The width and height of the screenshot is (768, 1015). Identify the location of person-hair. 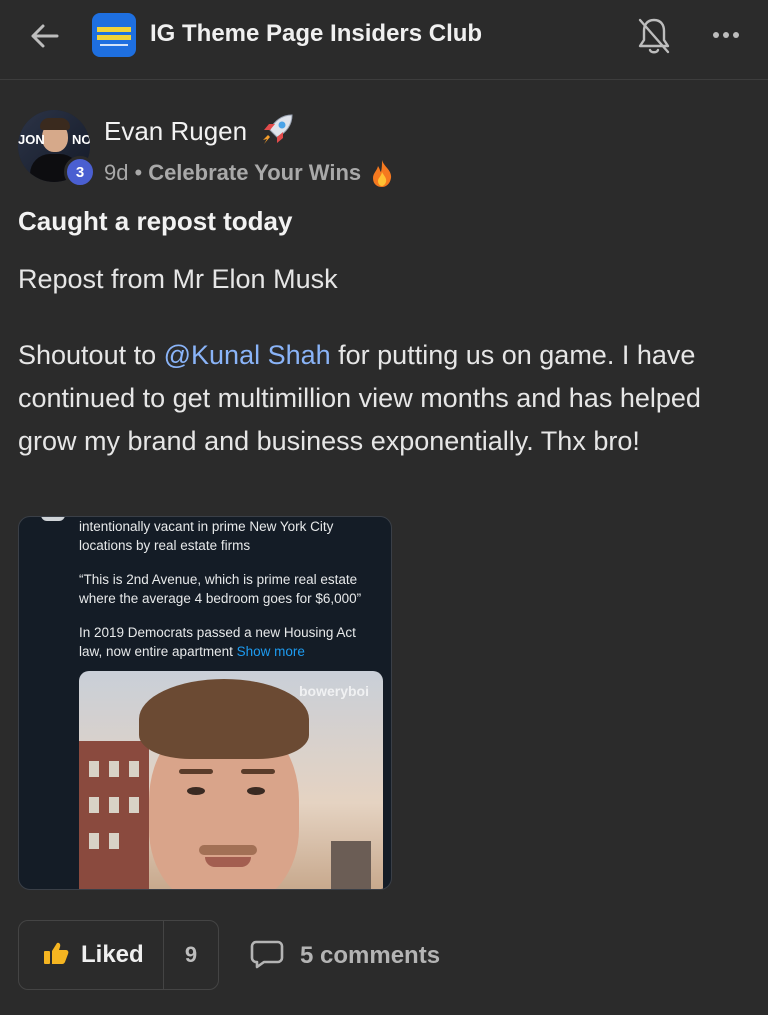
(224, 719).